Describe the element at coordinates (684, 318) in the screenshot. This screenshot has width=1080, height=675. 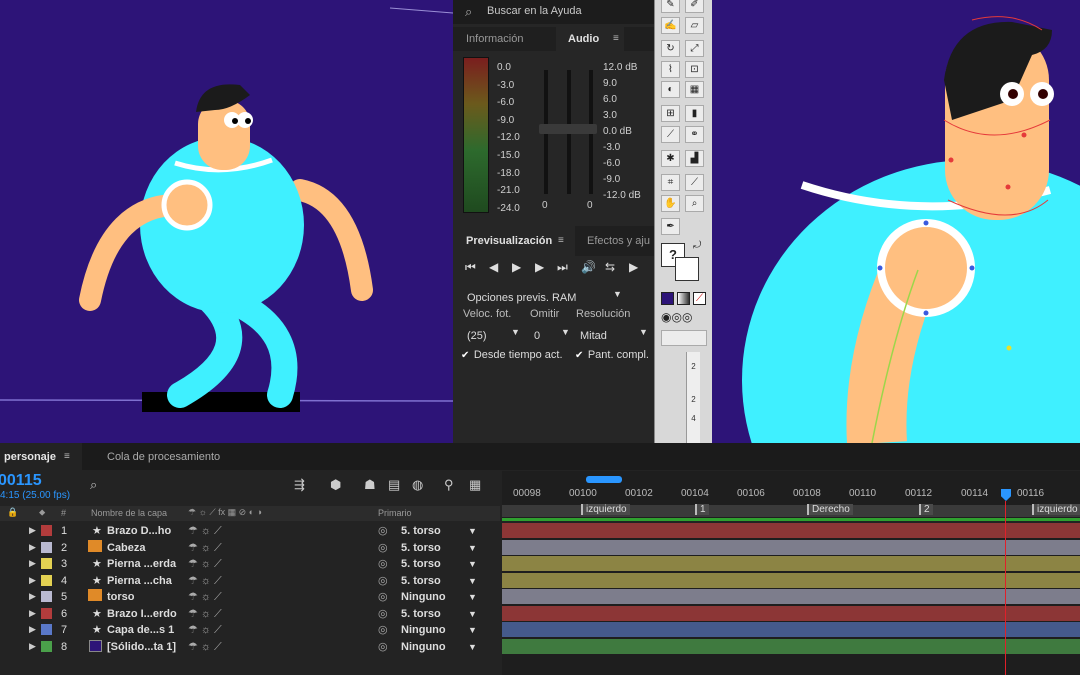
I see `drawing-modes-icons: ◉◎◎` at that location.